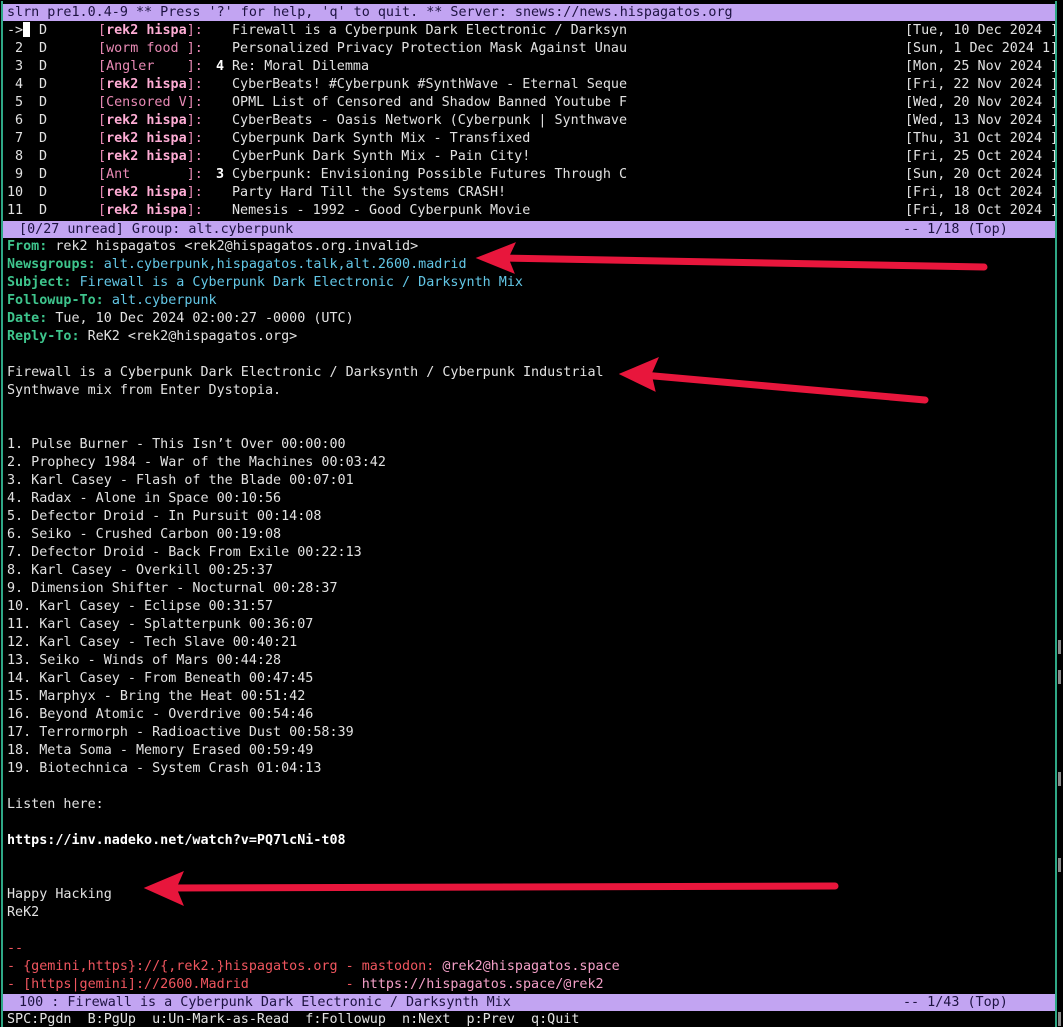 The height and width of the screenshot is (1027, 1063). What do you see at coordinates (146, 48) in the screenshot?
I see `author-name: worm food` at bounding box center [146, 48].